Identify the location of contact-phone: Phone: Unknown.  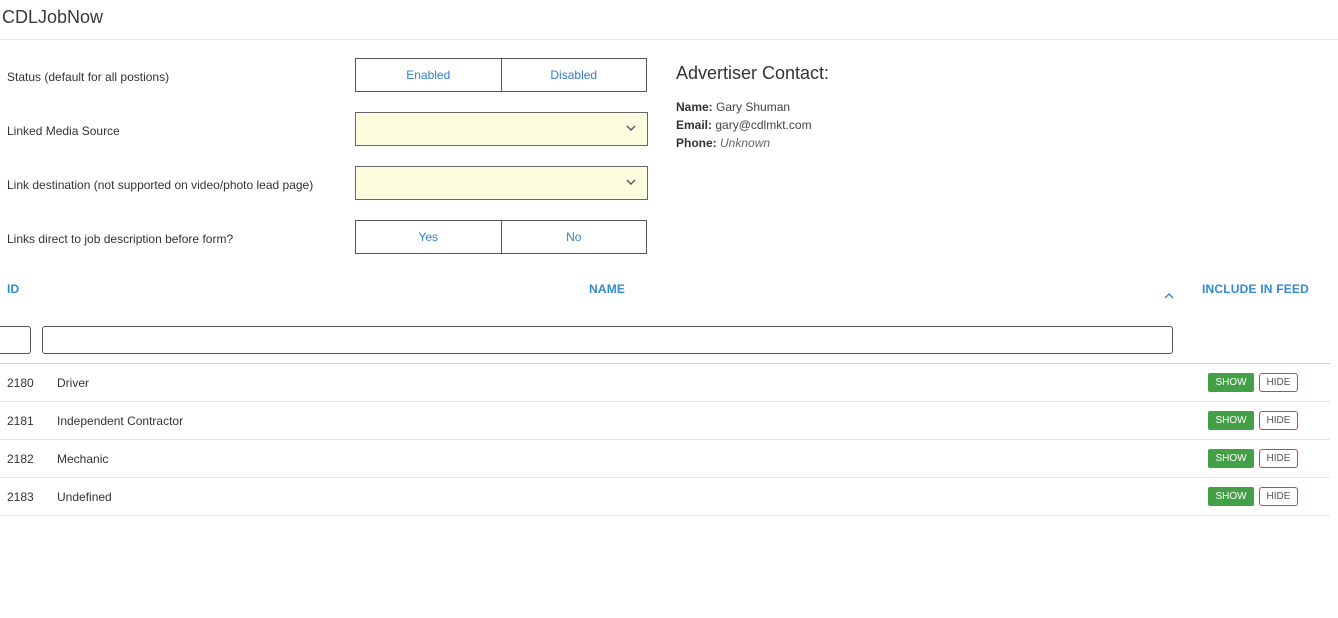
(723, 143).